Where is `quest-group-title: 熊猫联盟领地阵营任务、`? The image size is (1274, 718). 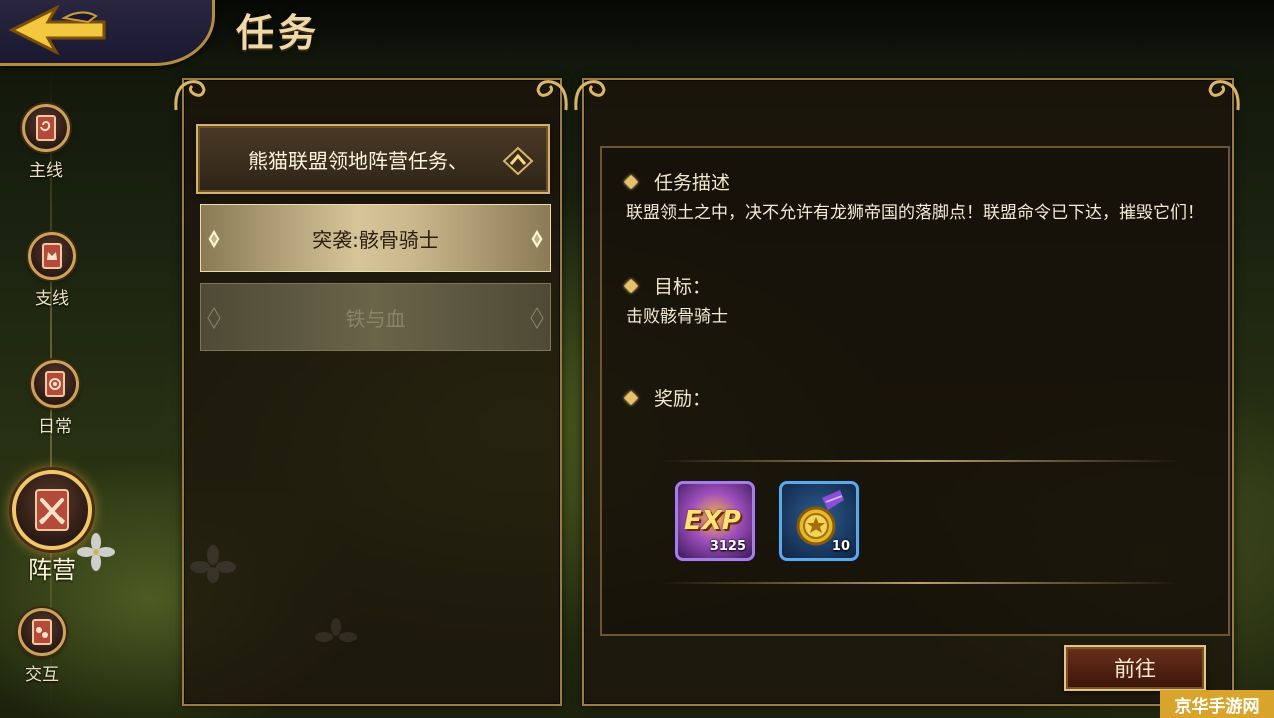
quest-group-title: 熊猫联盟领地阵营任务、 is located at coordinates (358, 160).